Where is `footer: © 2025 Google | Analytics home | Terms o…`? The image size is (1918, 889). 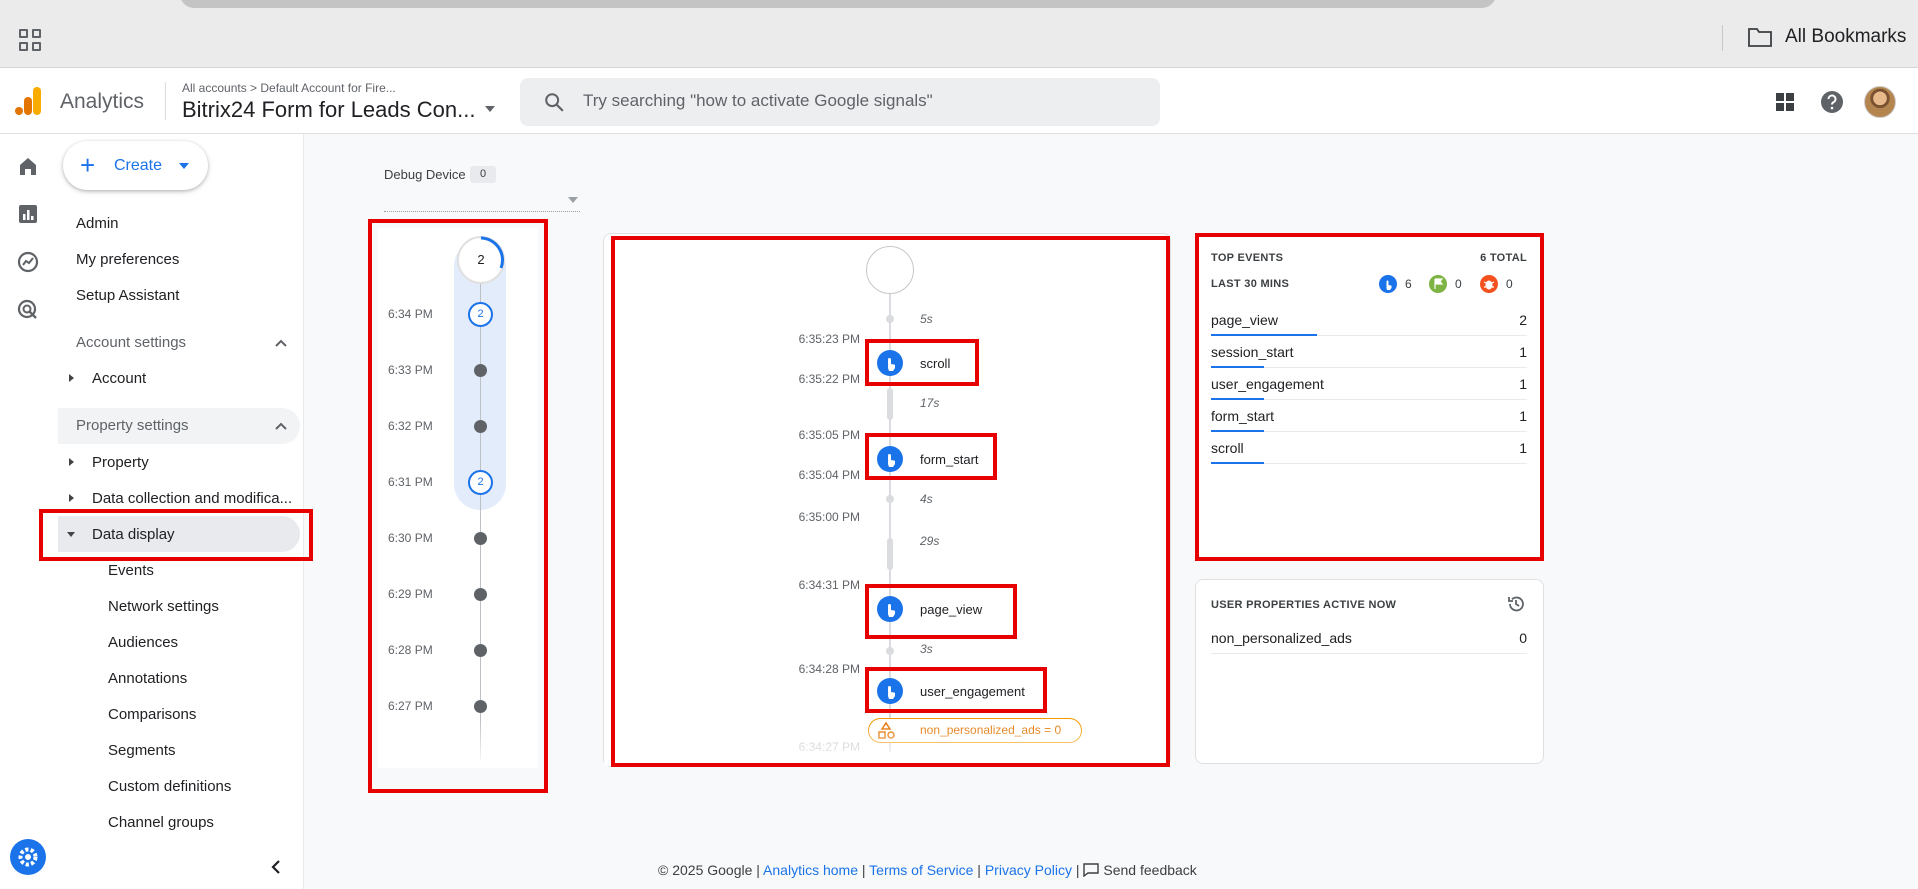 footer: © 2025 Google | Analytics home | Terms o… is located at coordinates (927, 870).